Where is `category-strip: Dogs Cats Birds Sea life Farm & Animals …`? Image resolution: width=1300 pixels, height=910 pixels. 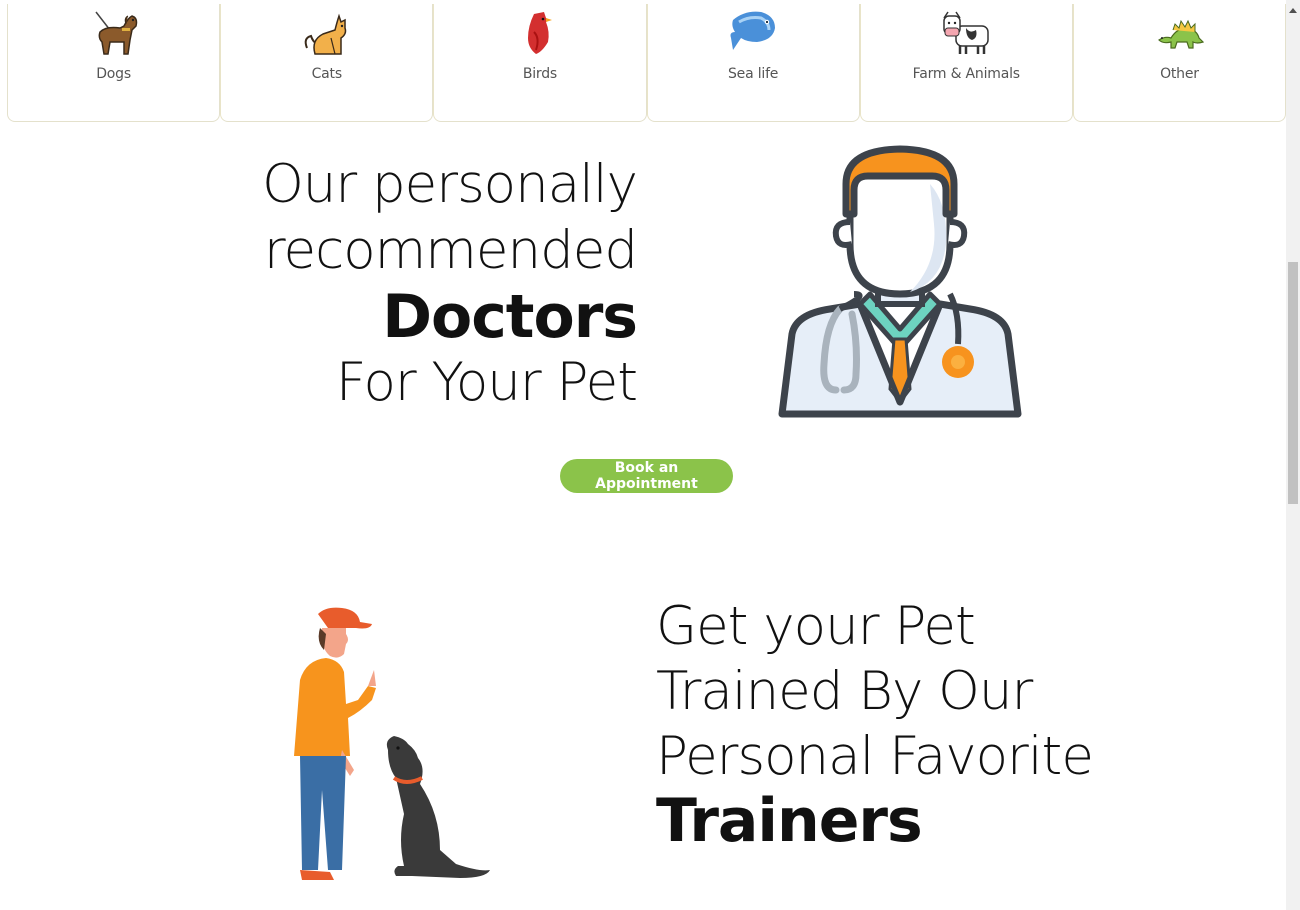 category-strip: Dogs Cats Birds Sea life Farm & Animals … is located at coordinates (647, 63).